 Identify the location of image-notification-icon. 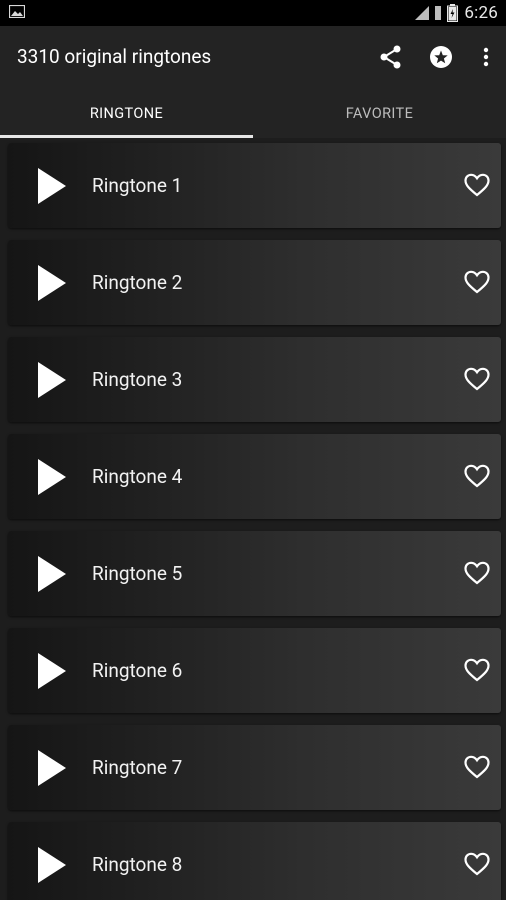
(17, 11).